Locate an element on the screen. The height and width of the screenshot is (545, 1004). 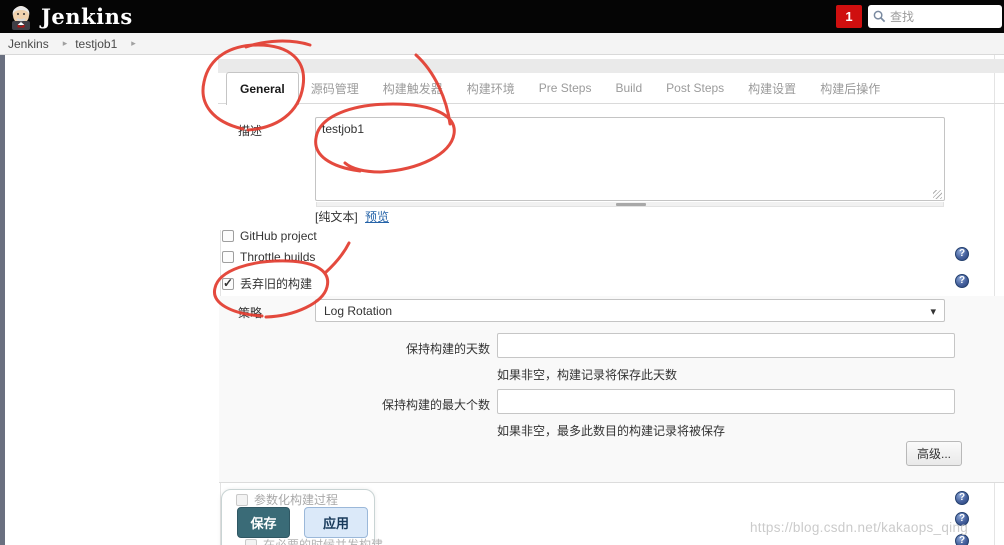
search-box is located at coordinates (935, 16).